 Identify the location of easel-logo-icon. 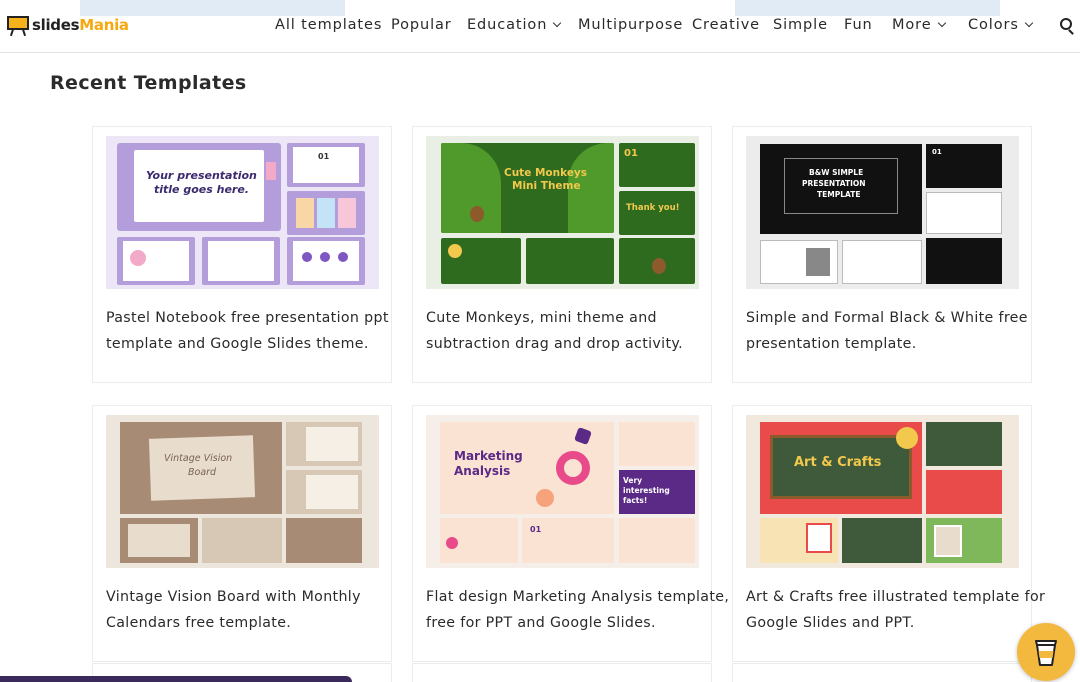
(18, 25).